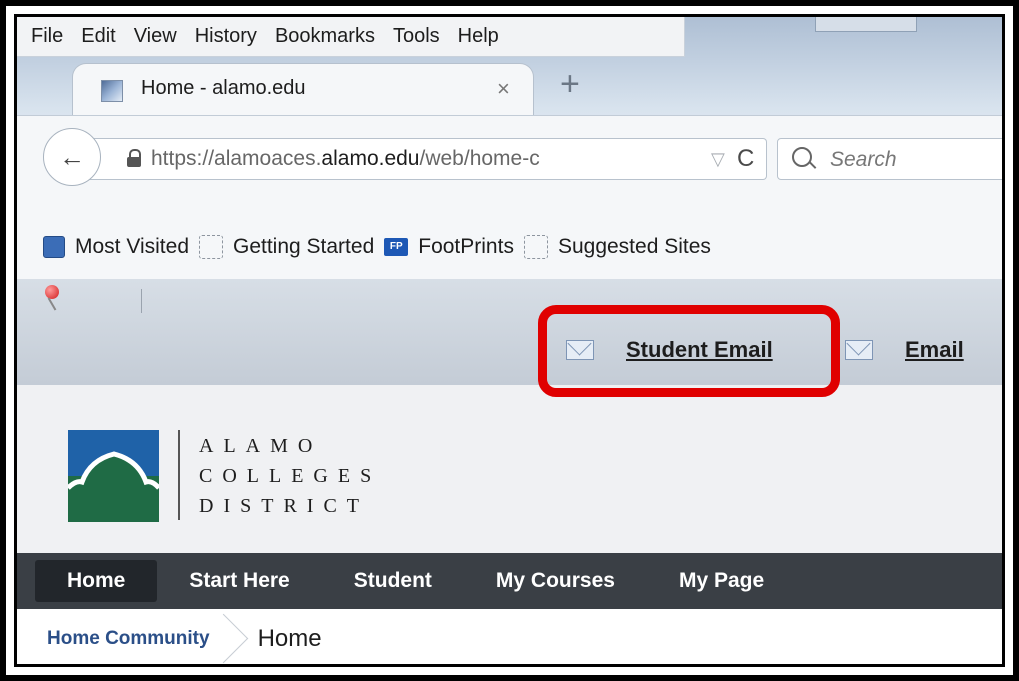 This screenshot has width=1019, height=681. I want to click on close-tab-icon: ×, so click(503, 89).